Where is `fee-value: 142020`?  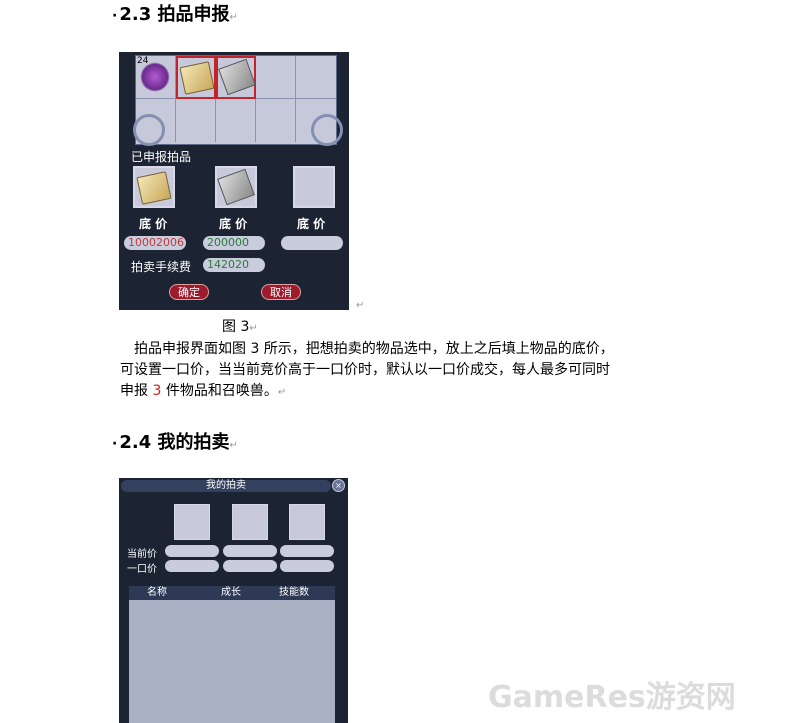
fee-value: 142020 is located at coordinates (234, 265).